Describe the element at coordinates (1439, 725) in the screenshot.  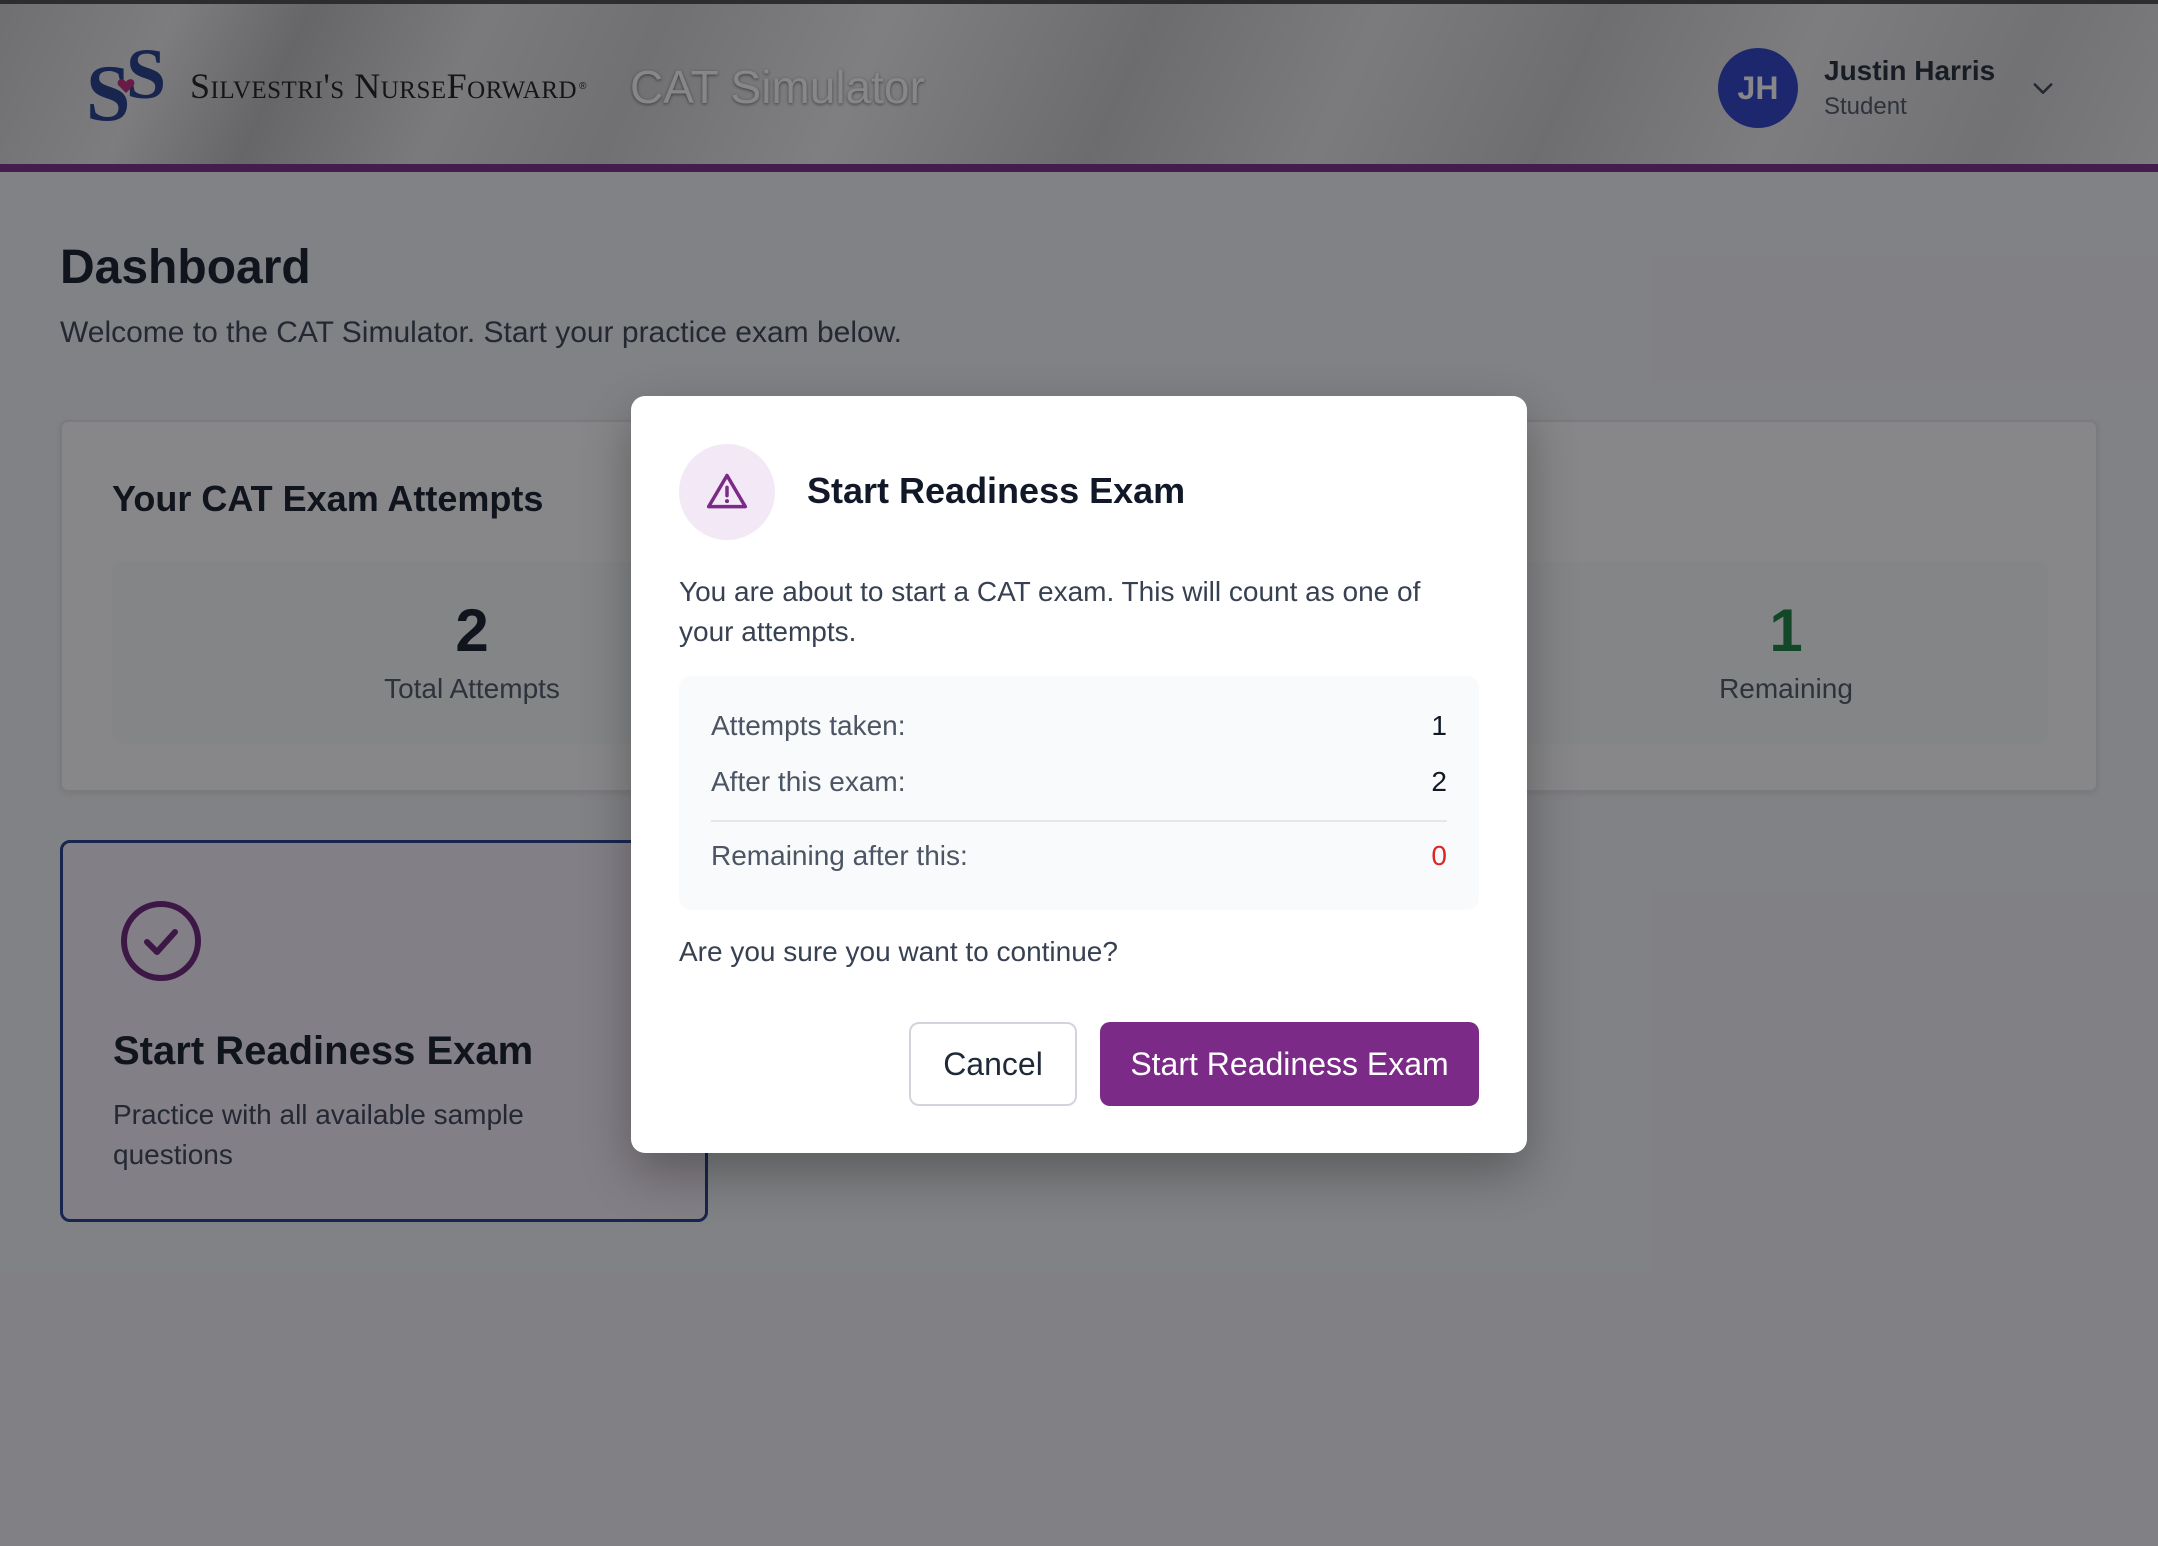
I see `summary-value: 1` at that location.